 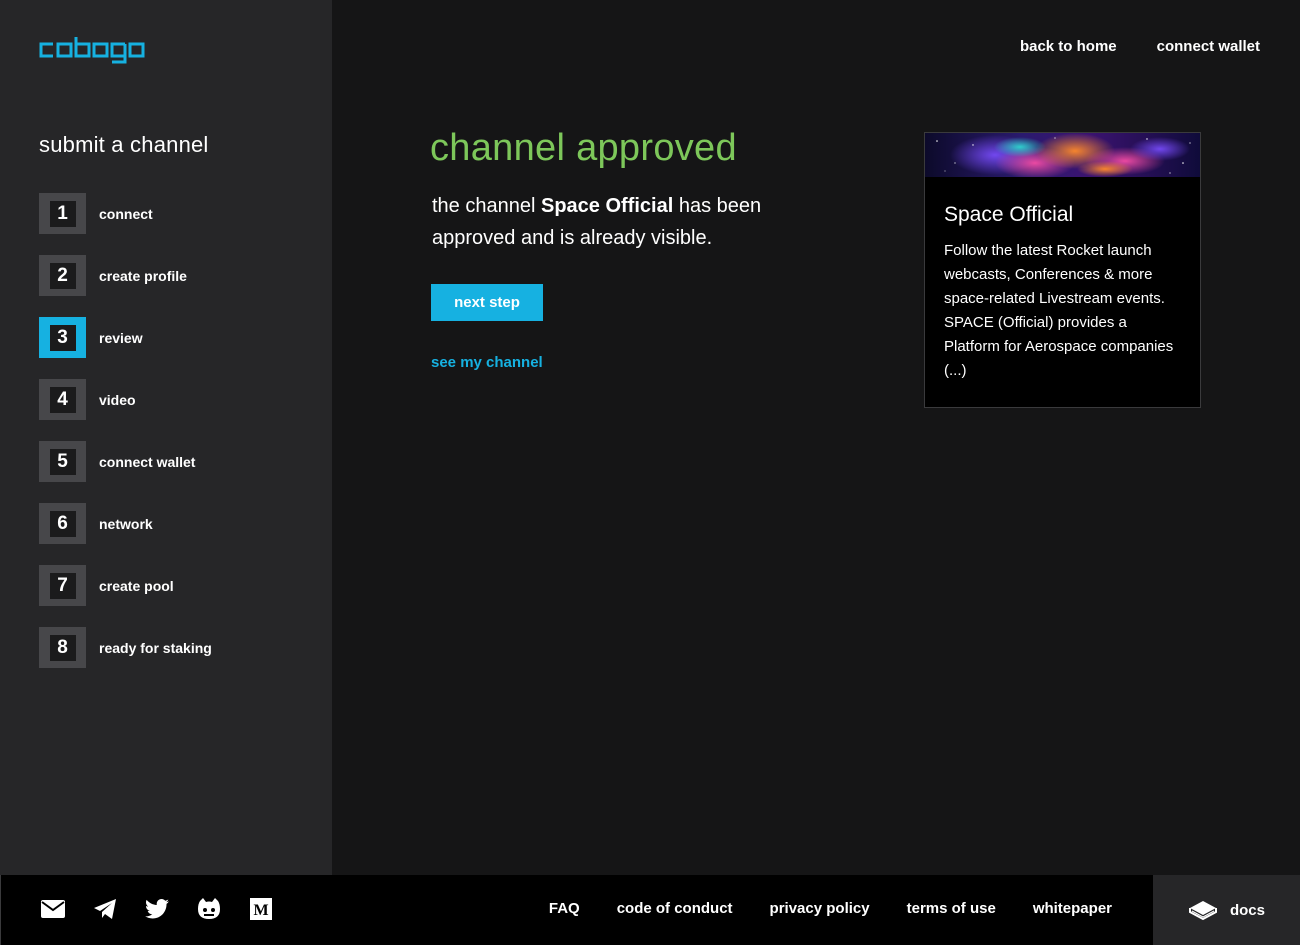 I want to click on github-icon, so click(x=209, y=909).